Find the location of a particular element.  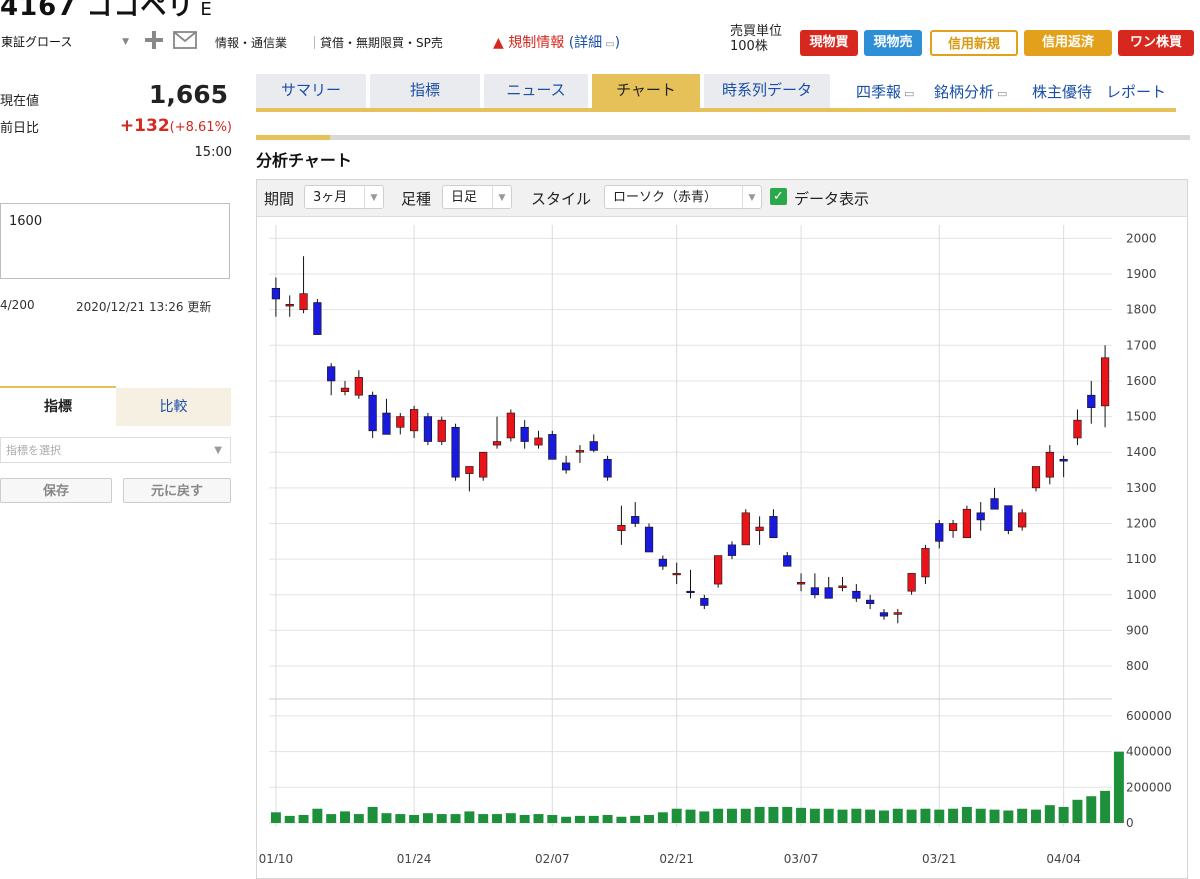

margin-close-button: 信用返済 is located at coordinates (1068, 43).